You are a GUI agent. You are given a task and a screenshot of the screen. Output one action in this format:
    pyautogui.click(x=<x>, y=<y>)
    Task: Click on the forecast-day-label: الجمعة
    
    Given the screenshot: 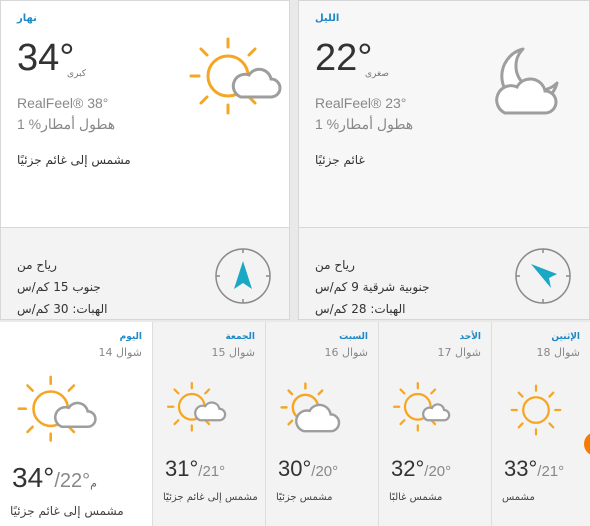 What is the action you would take?
    pyautogui.click(x=240, y=337)
    